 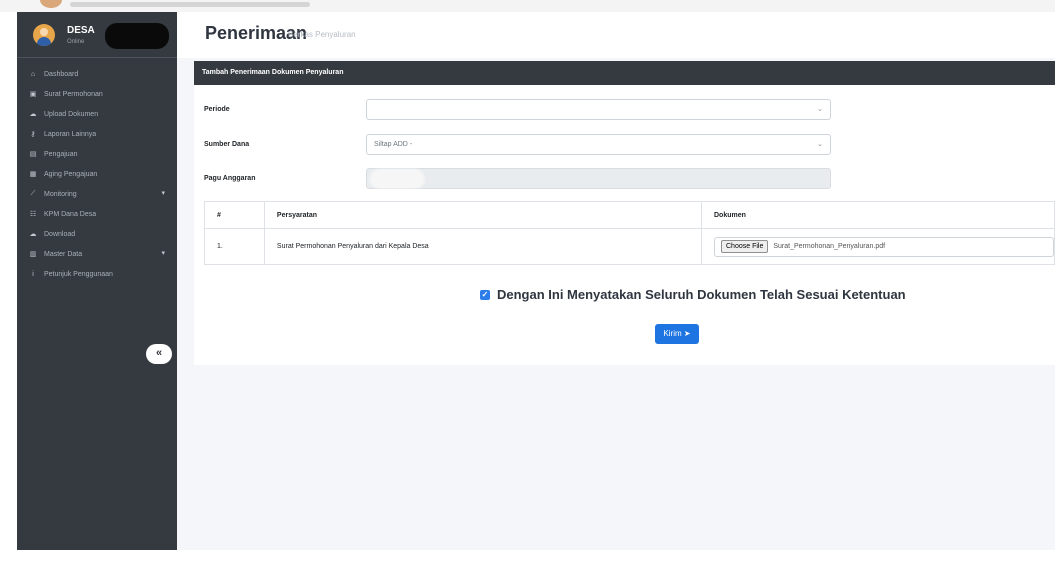 What do you see at coordinates (97, 254) in the screenshot?
I see `sidebar-item-master-data: ▥ Master Data ▾` at bounding box center [97, 254].